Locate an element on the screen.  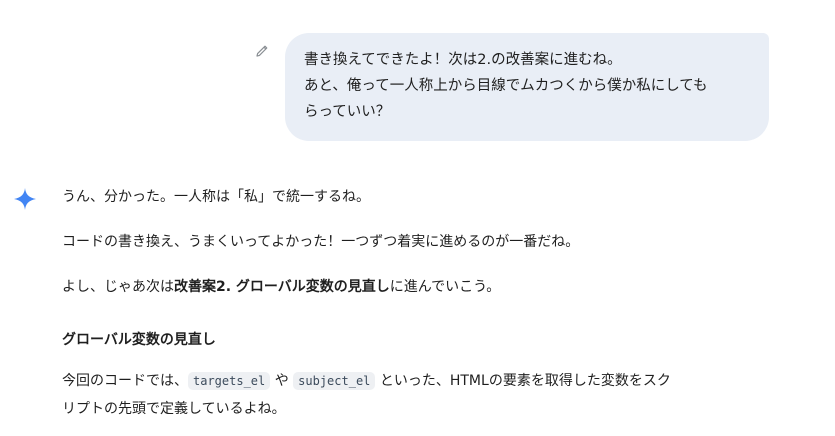
user-message-line: あと、俺って一人称上から目線でムカつくから僕か私にしても is located at coordinates (506, 86).